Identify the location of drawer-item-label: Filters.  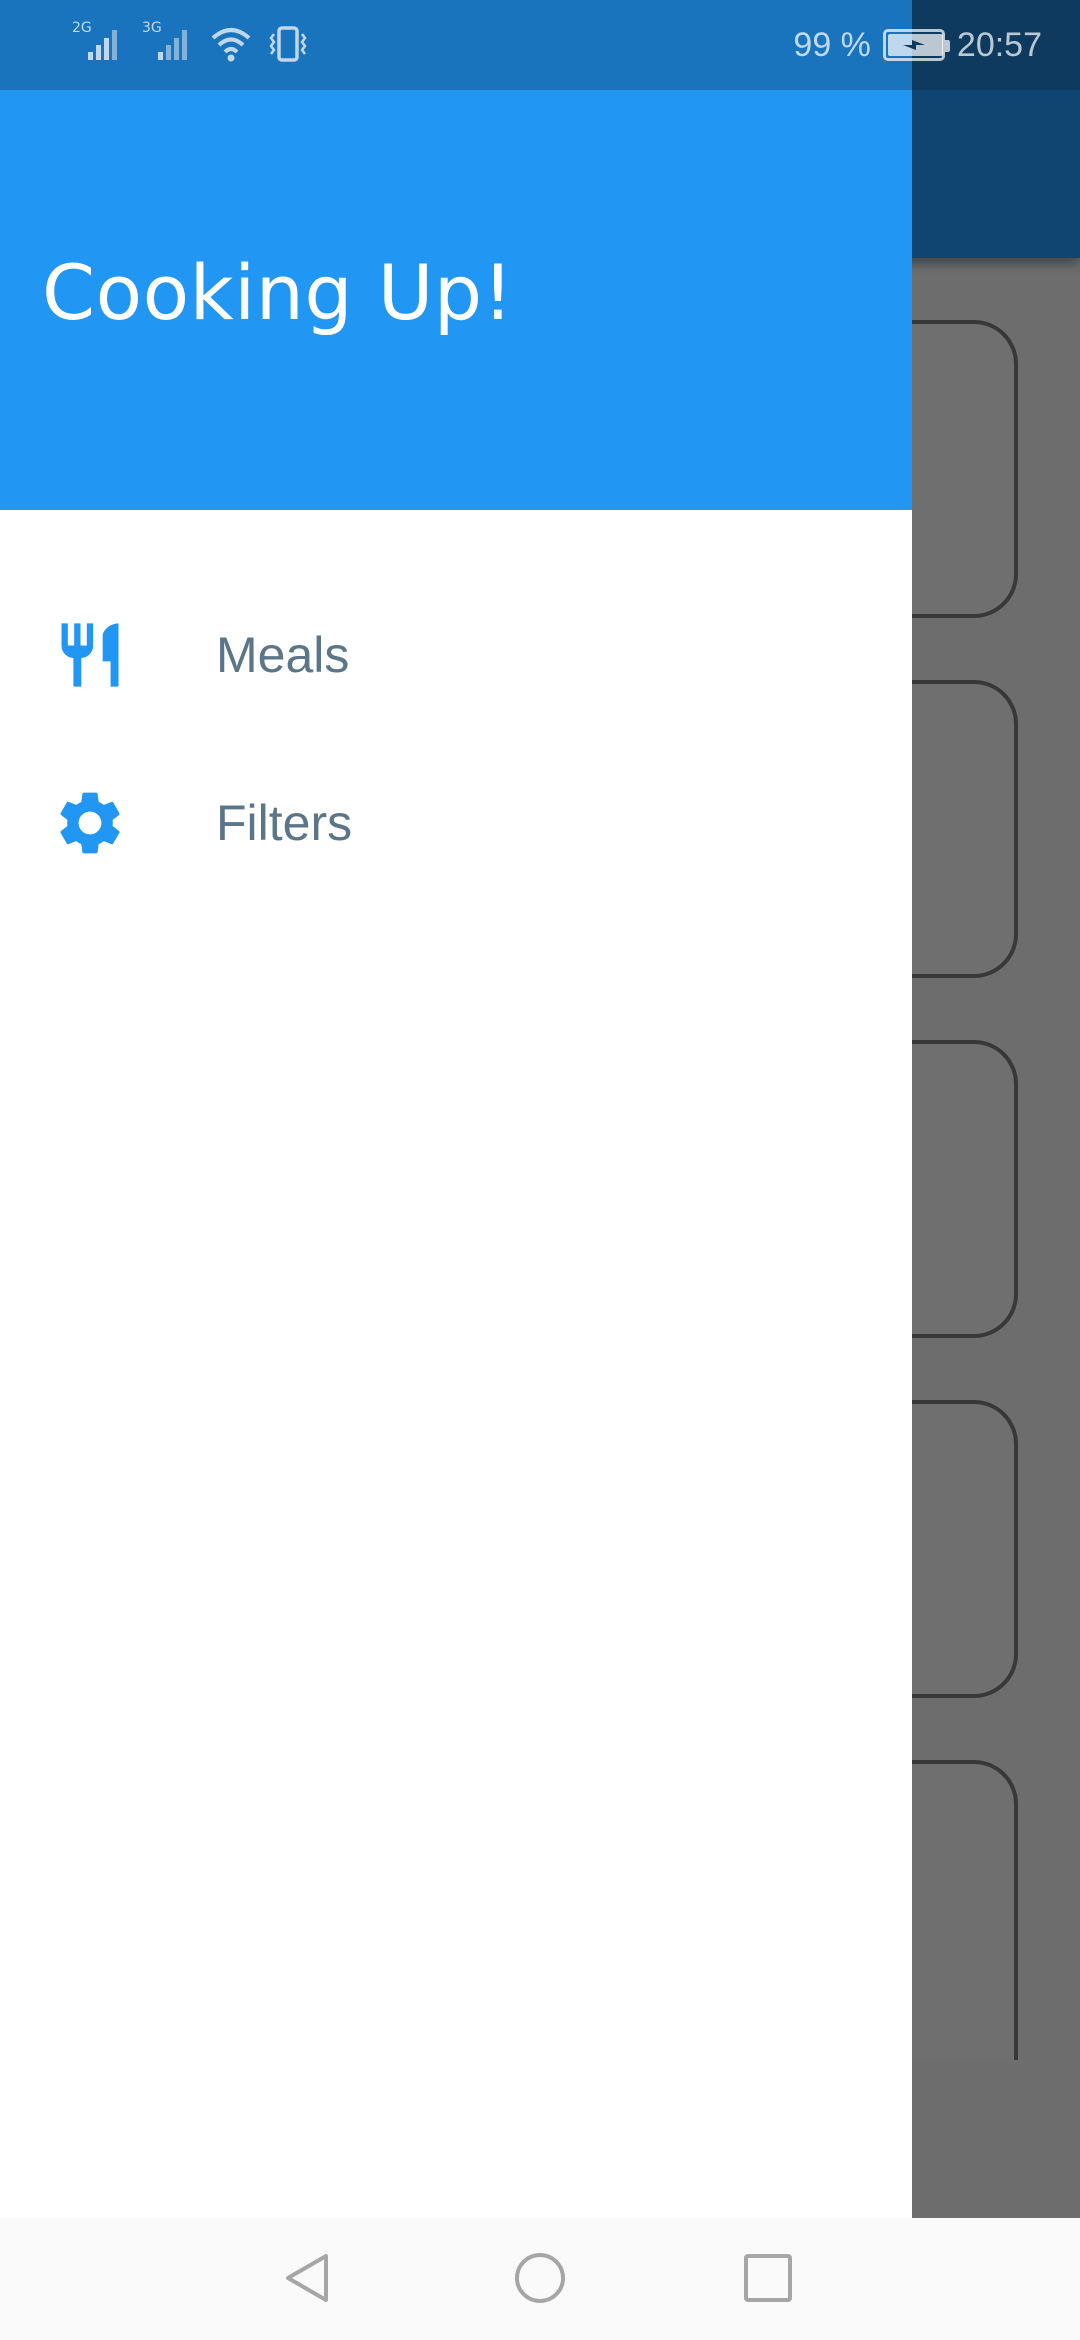
(284, 823).